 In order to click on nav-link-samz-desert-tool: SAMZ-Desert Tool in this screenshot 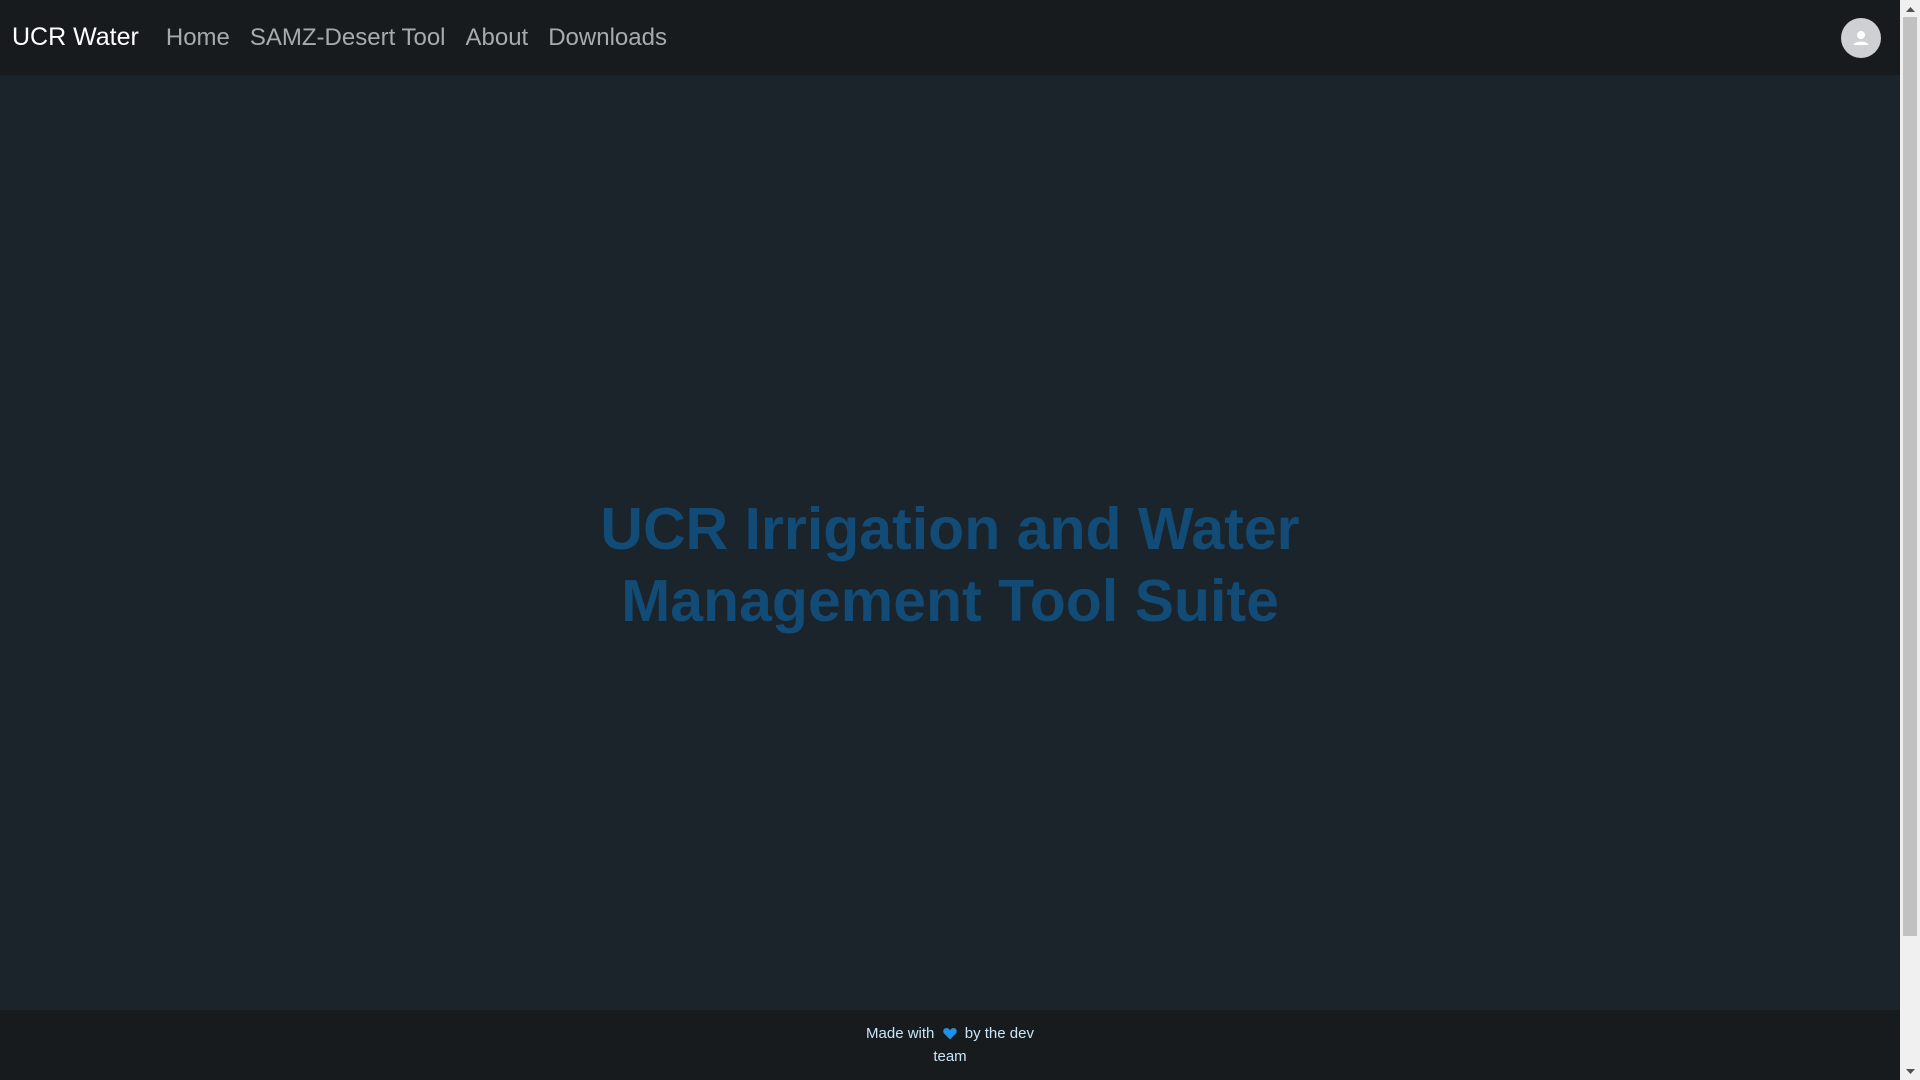, I will do `click(348, 38)`.